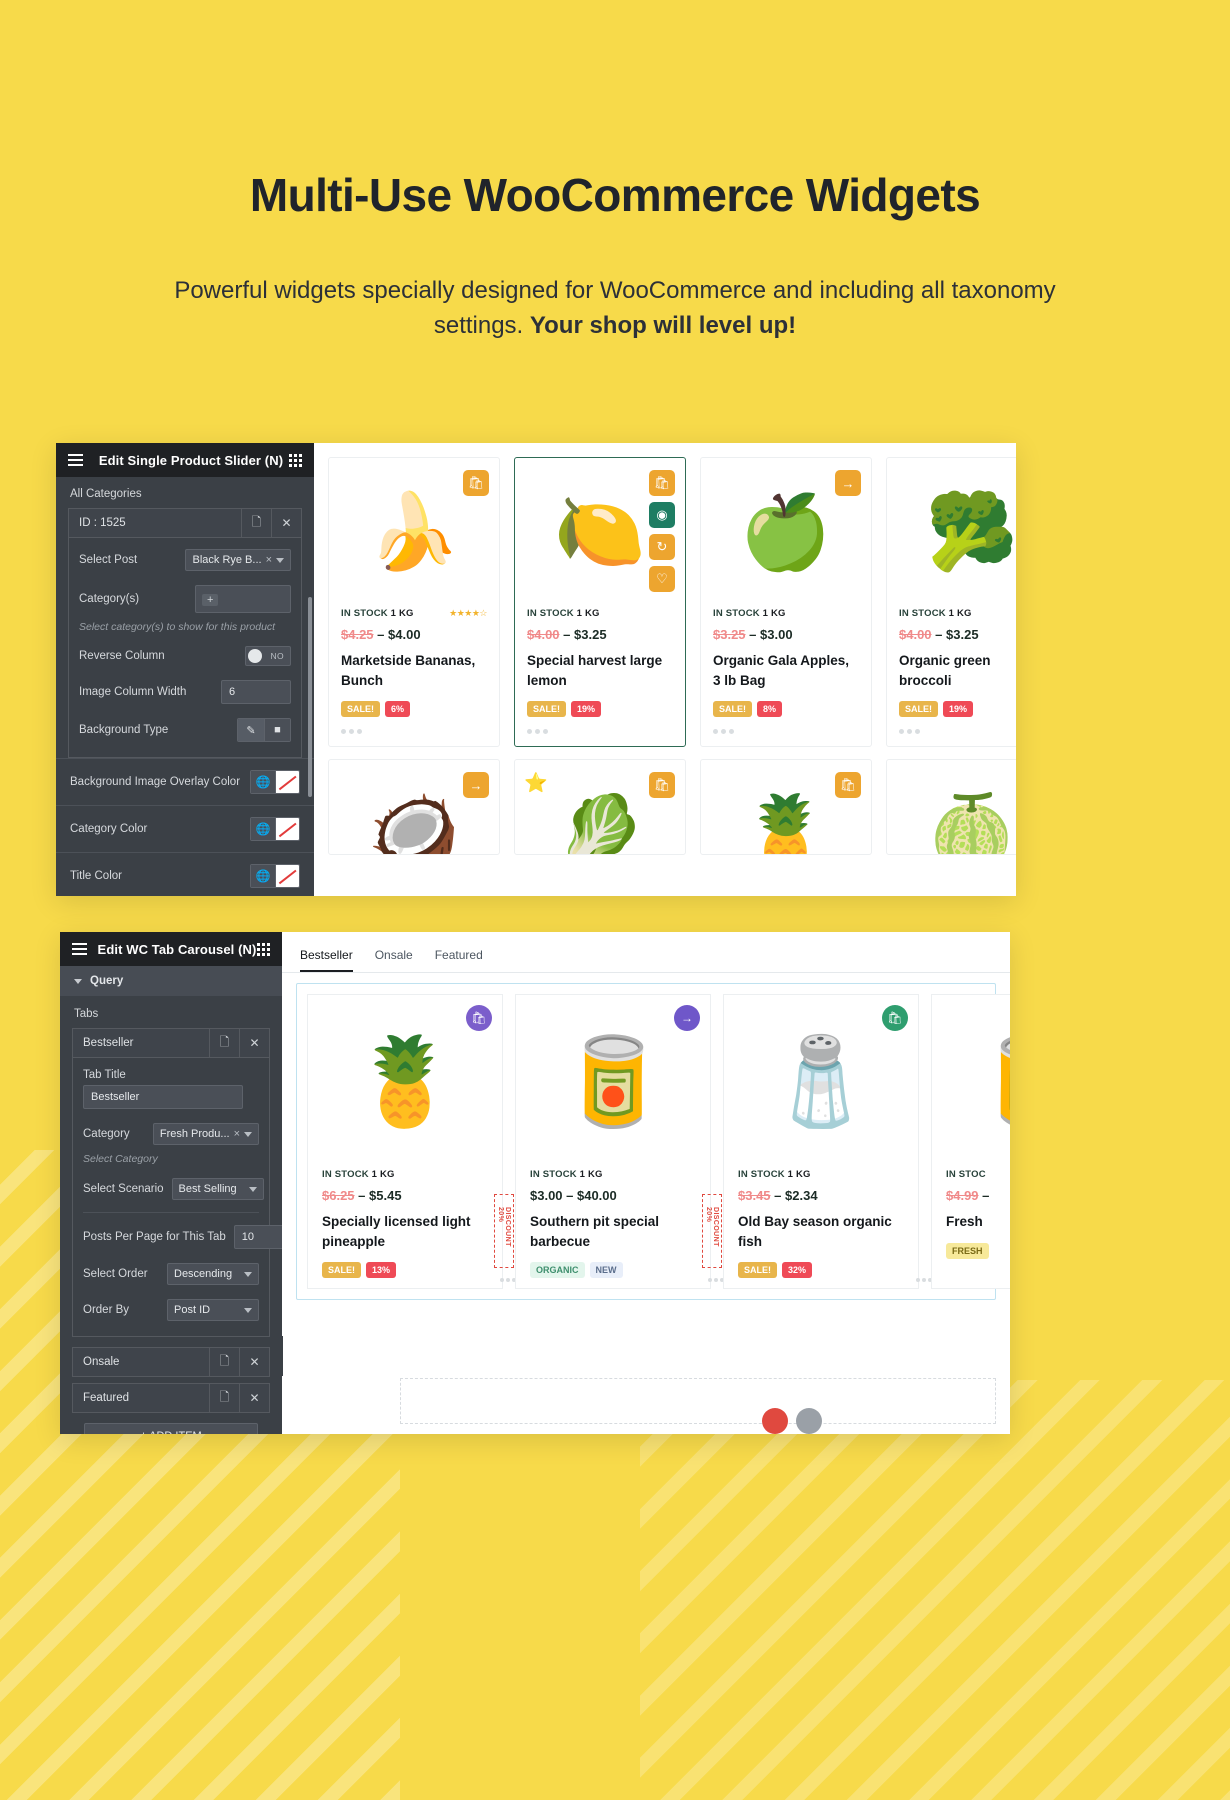 This screenshot has height=1800, width=1230. Describe the element at coordinates (171, 1398) in the screenshot. I see `tab-repeater-featured: Featured 🗋 ✕` at that location.